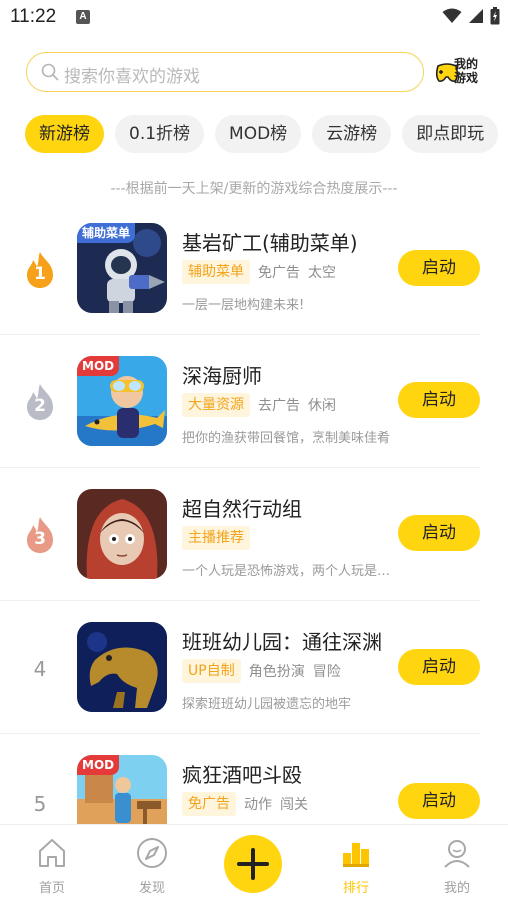 The image size is (508, 903). Describe the element at coordinates (287, 571) in the screenshot. I see `game-description: 一个人玩是恐怖游戏，两个人玩是喜剧` at that location.